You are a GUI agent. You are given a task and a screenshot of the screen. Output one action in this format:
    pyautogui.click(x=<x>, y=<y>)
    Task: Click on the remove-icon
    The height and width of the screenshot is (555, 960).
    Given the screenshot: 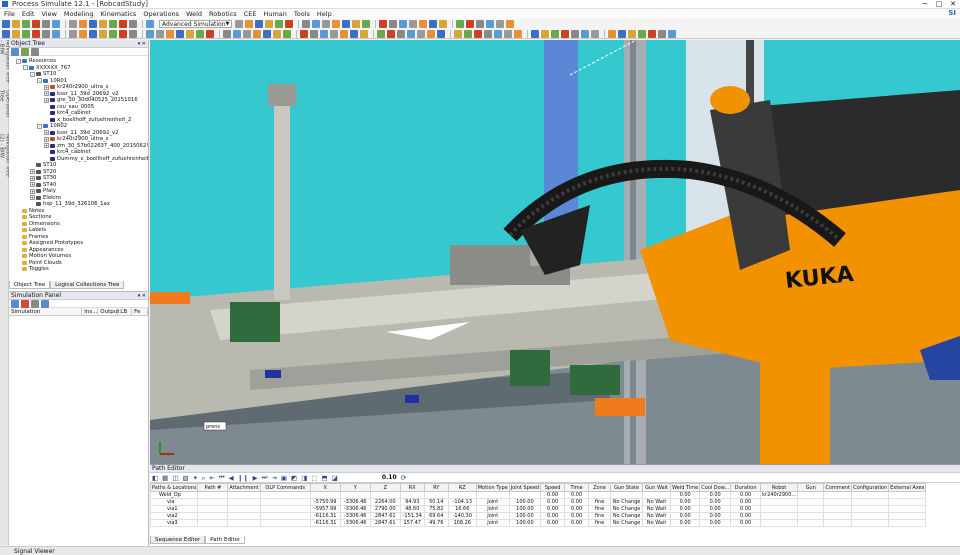 What is the action you would take?
    pyautogui.click(x=25, y=303)
    